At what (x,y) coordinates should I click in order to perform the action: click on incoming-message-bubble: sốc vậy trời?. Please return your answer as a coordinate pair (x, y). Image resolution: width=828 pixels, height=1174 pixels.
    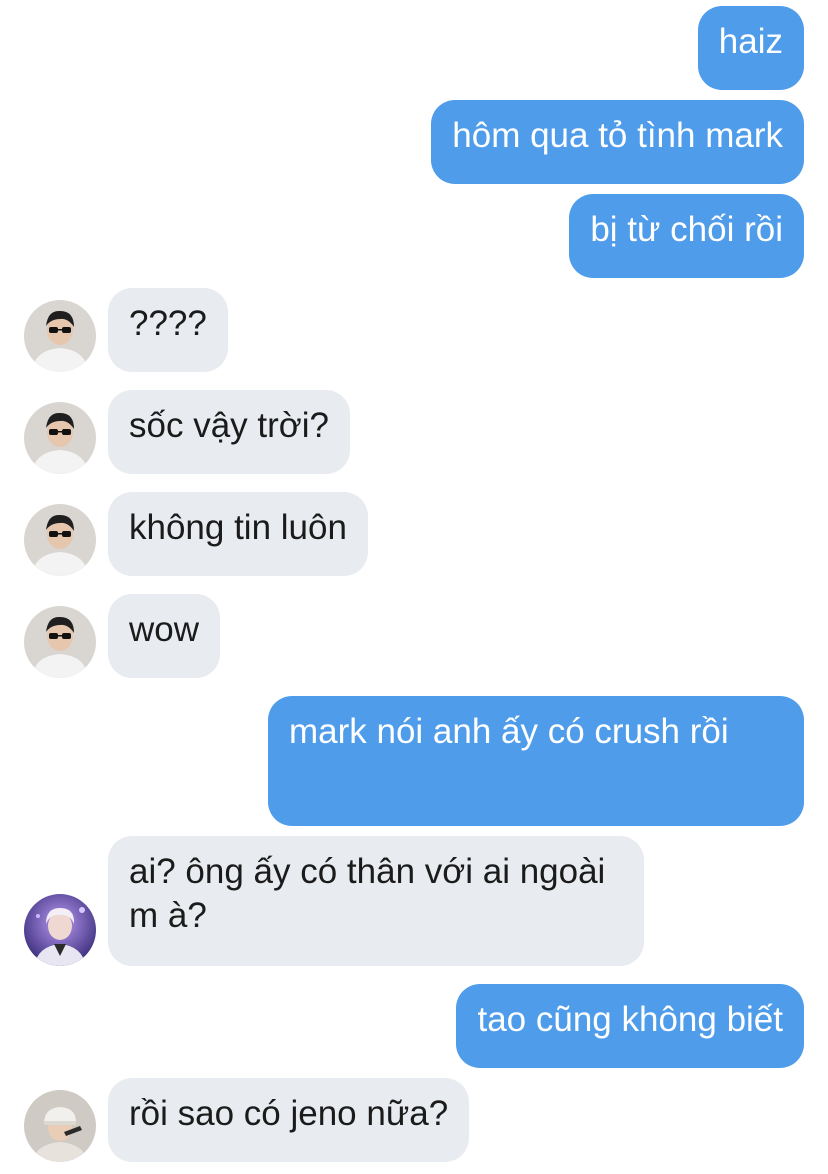
    Looking at the image, I should click on (229, 432).